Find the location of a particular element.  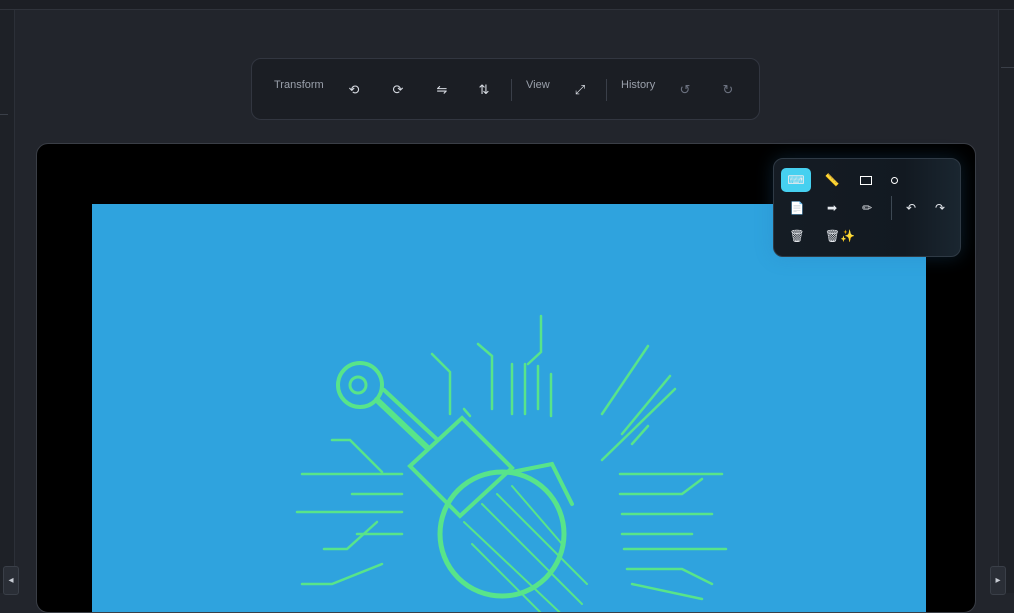

drawing-tools-panel: ⌨ 📏 📄 ➡ ✏ ↶ ↷ 🗑 🗑✨ is located at coordinates (867, 207).